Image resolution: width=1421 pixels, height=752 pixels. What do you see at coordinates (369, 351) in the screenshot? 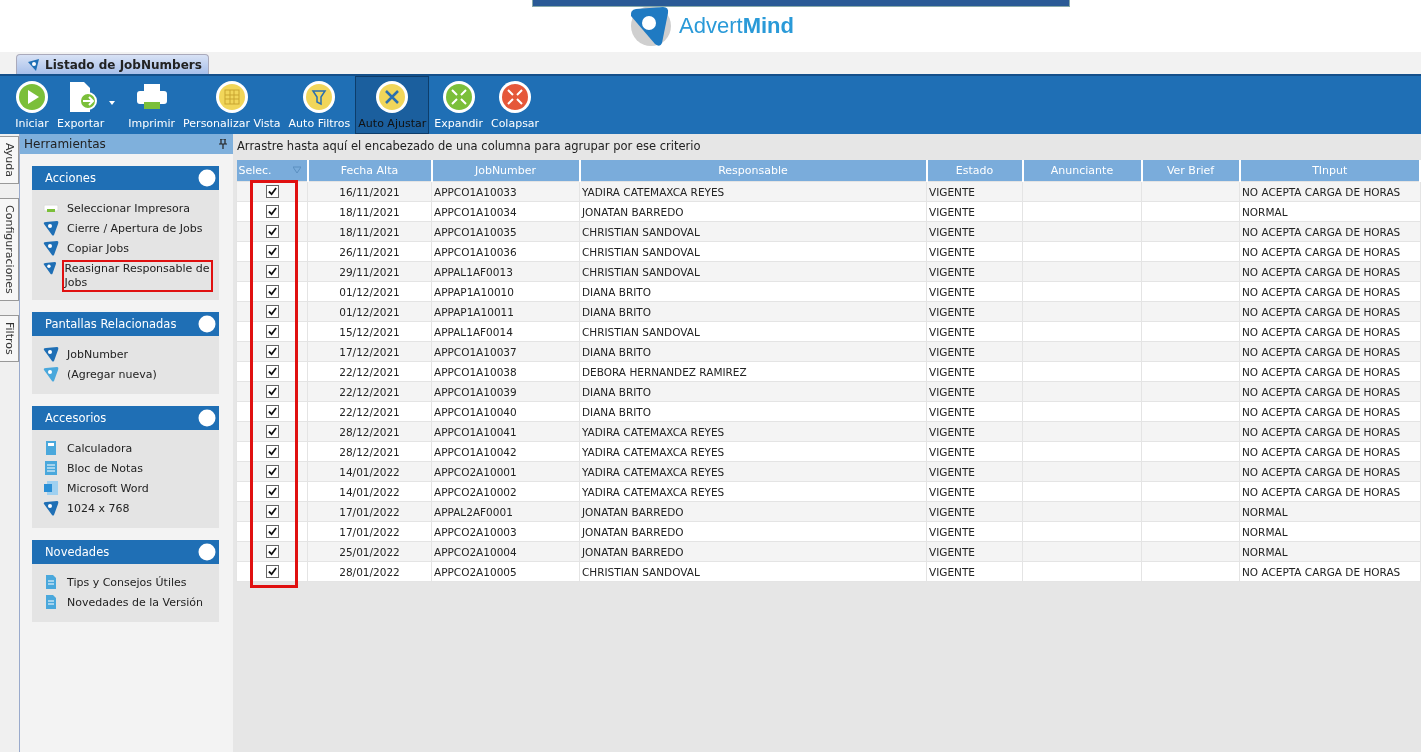
I see `table-cell: 17/12/2021` at bounding box center [369, 351].